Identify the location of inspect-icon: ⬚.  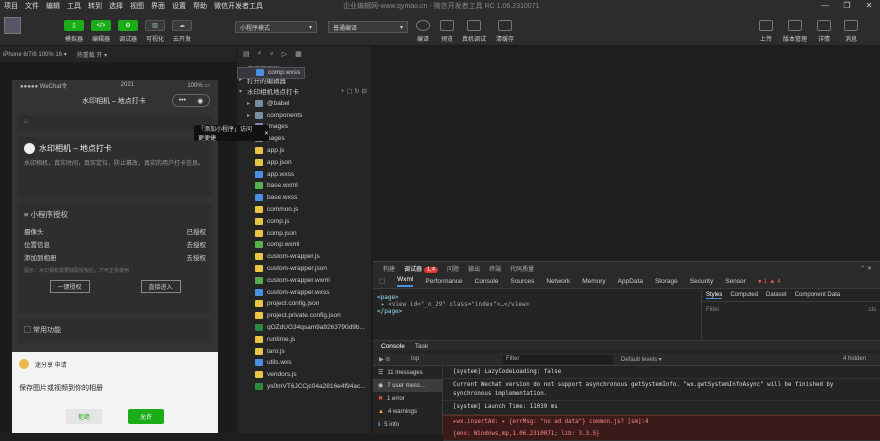
(382, 281).